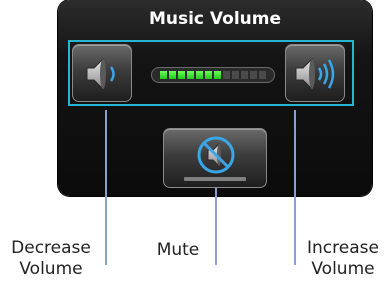  I want to click on increase-volume-caption-text: Increase Volume, so click(343, 258).